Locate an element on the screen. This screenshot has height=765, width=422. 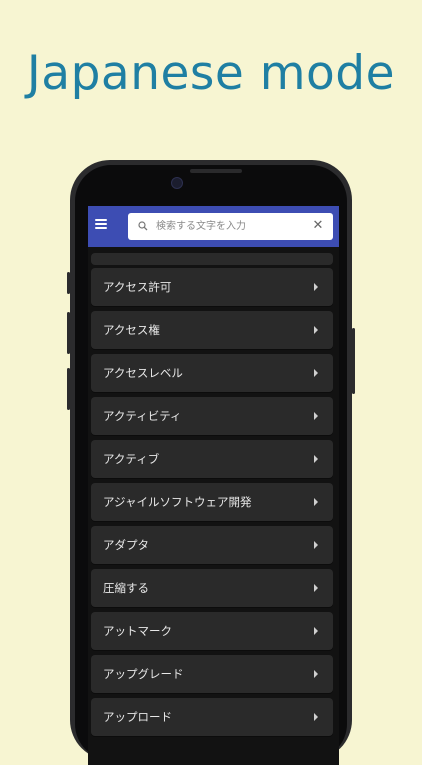
list-item: アダプタ is located at coordinates (212, 545).